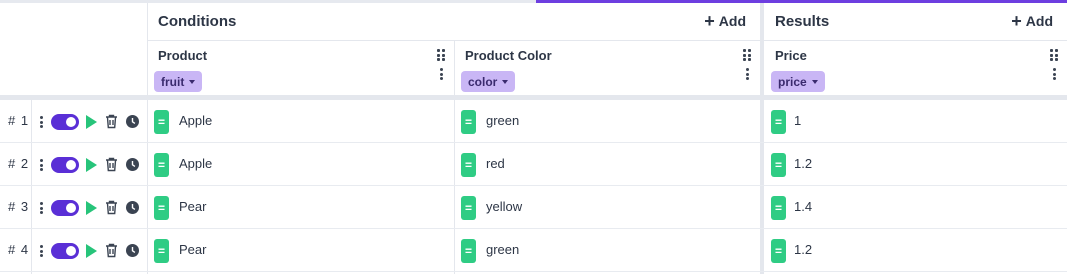 Image resolution: width=1067 pixels, height=274 pixels. I want to click on column-tag-dropdown: color, so click(488, 81).